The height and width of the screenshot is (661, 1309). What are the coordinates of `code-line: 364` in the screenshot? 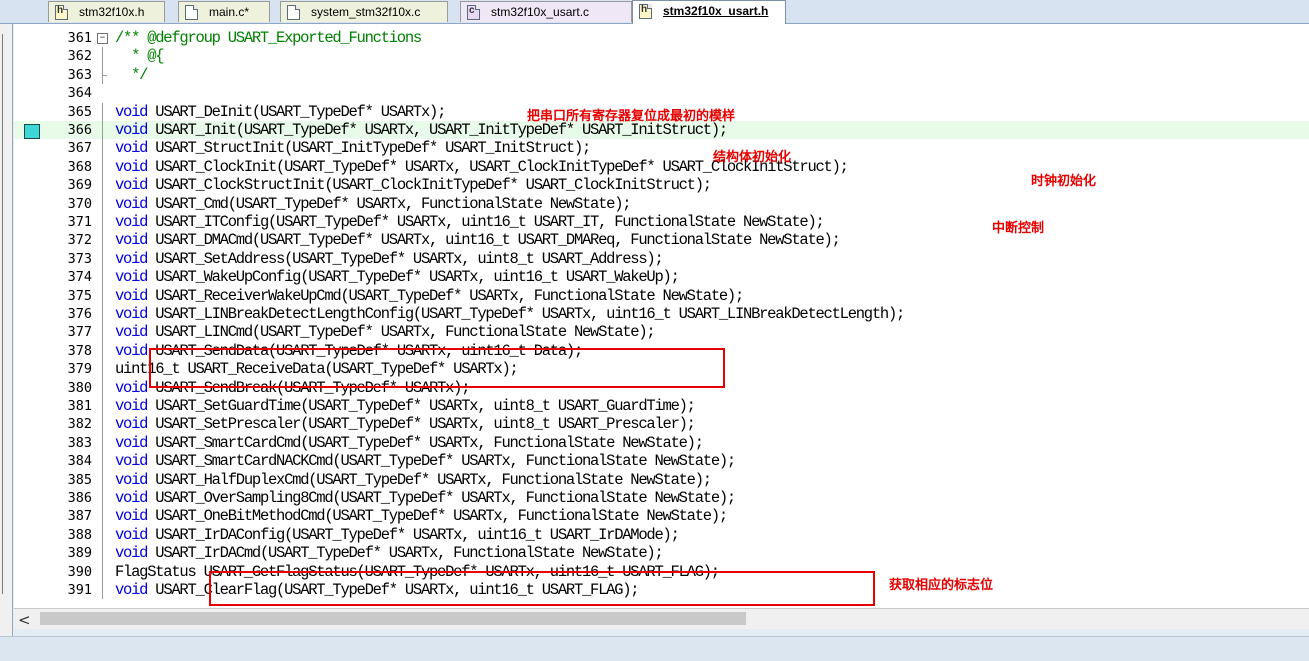 It's located at (661, 93).